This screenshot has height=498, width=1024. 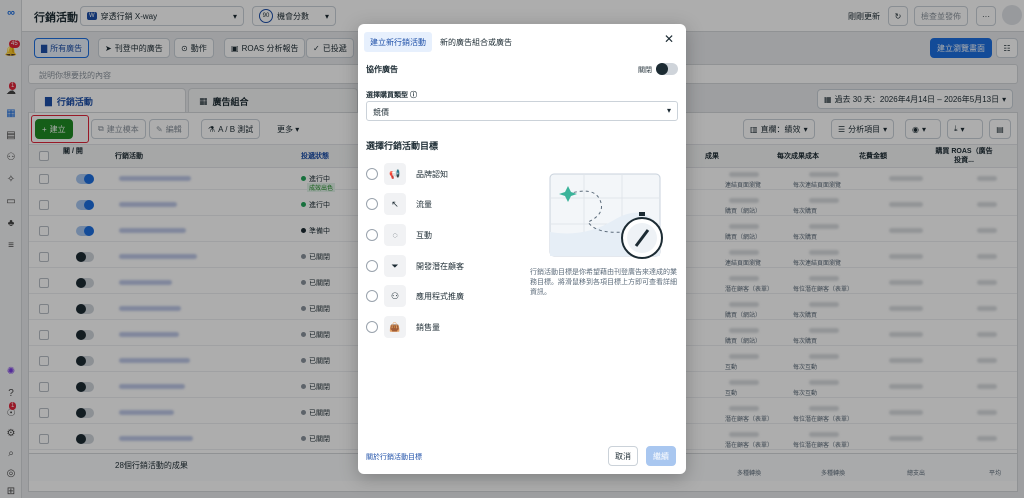 What do you see at coordinates (522, 111) in the screenshot?
I see `buy-type-select: 競價 ▾` at bounding box center [522, 111].